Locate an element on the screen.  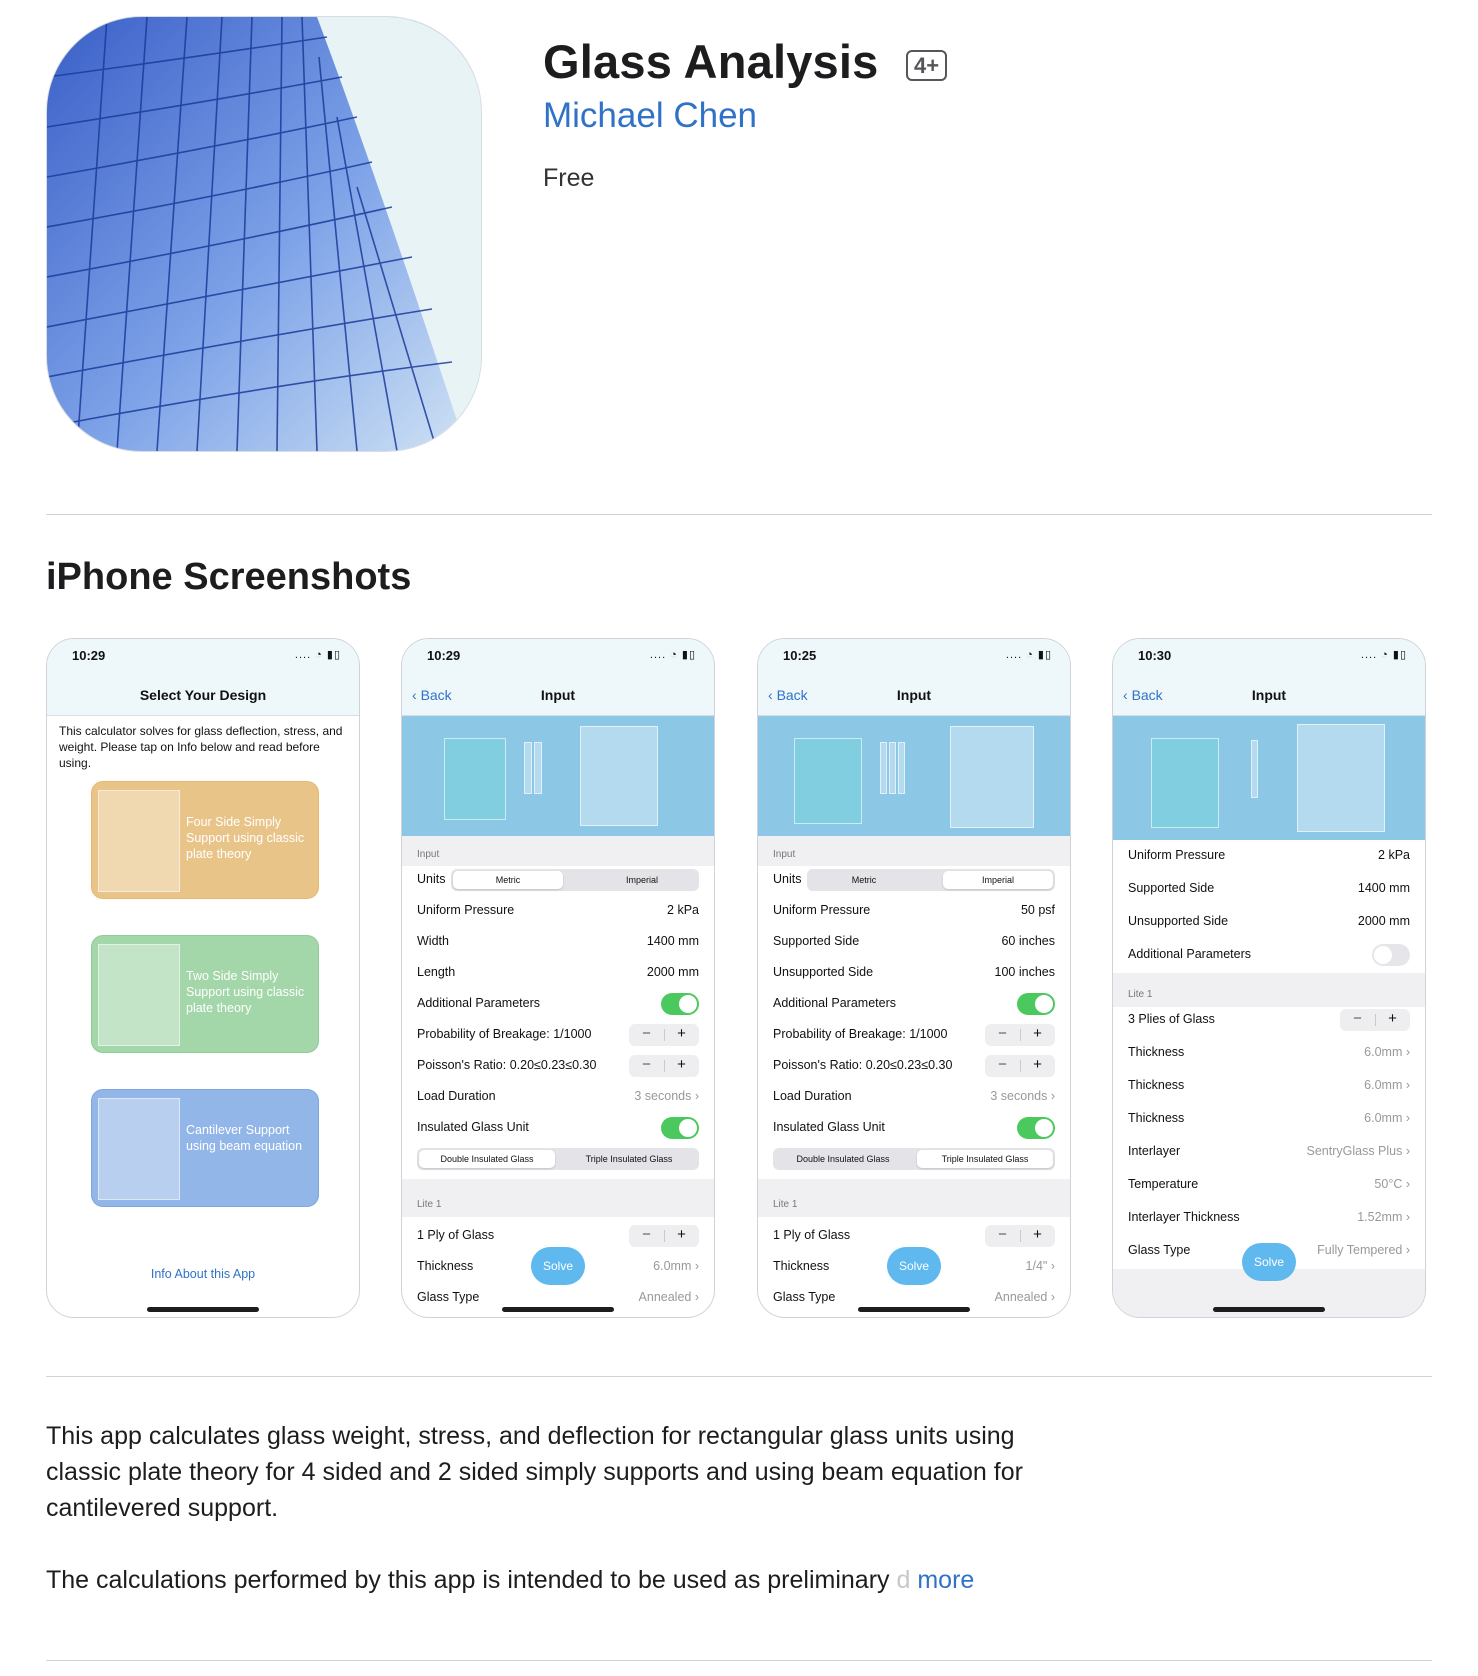
igu-row: Insulated Glass Unit is located at coordinates (914, 1128).